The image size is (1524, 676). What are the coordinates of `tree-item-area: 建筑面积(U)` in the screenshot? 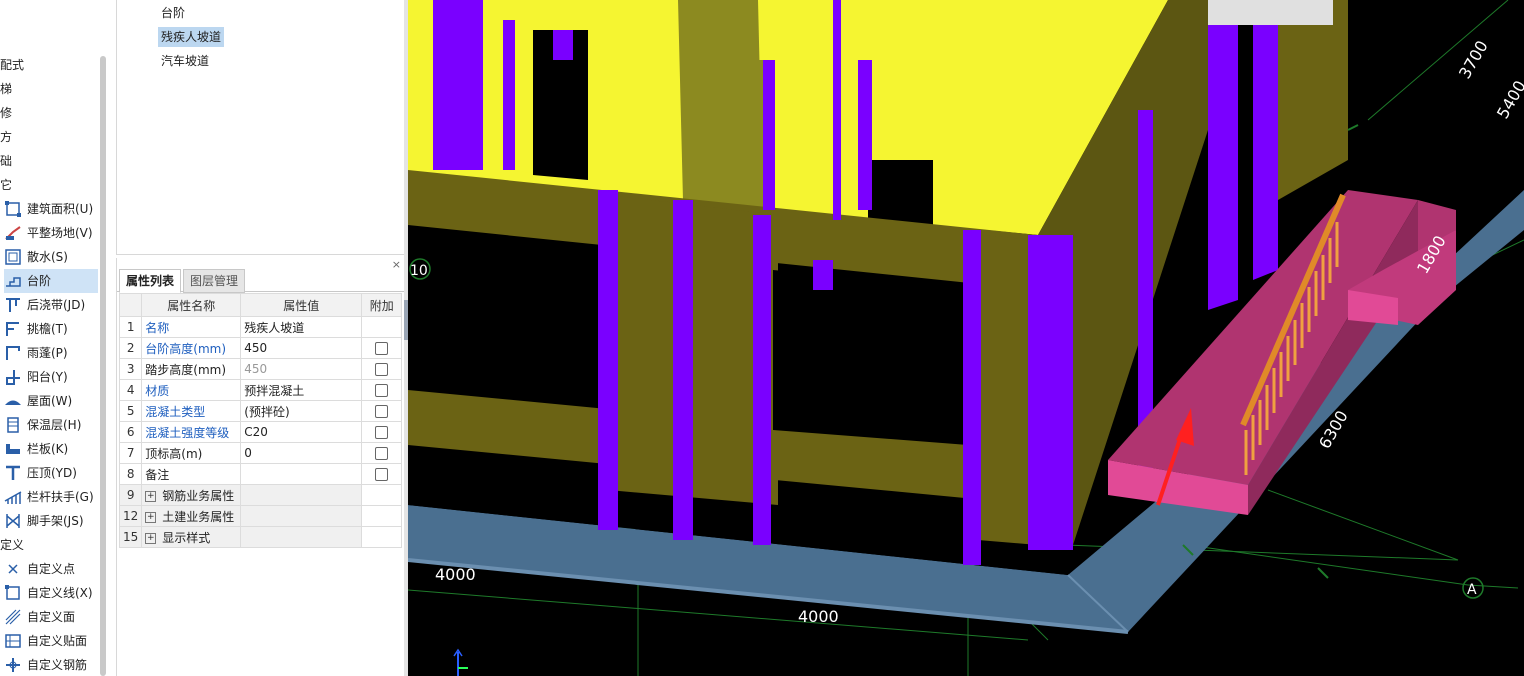 It's located at (51, 209).